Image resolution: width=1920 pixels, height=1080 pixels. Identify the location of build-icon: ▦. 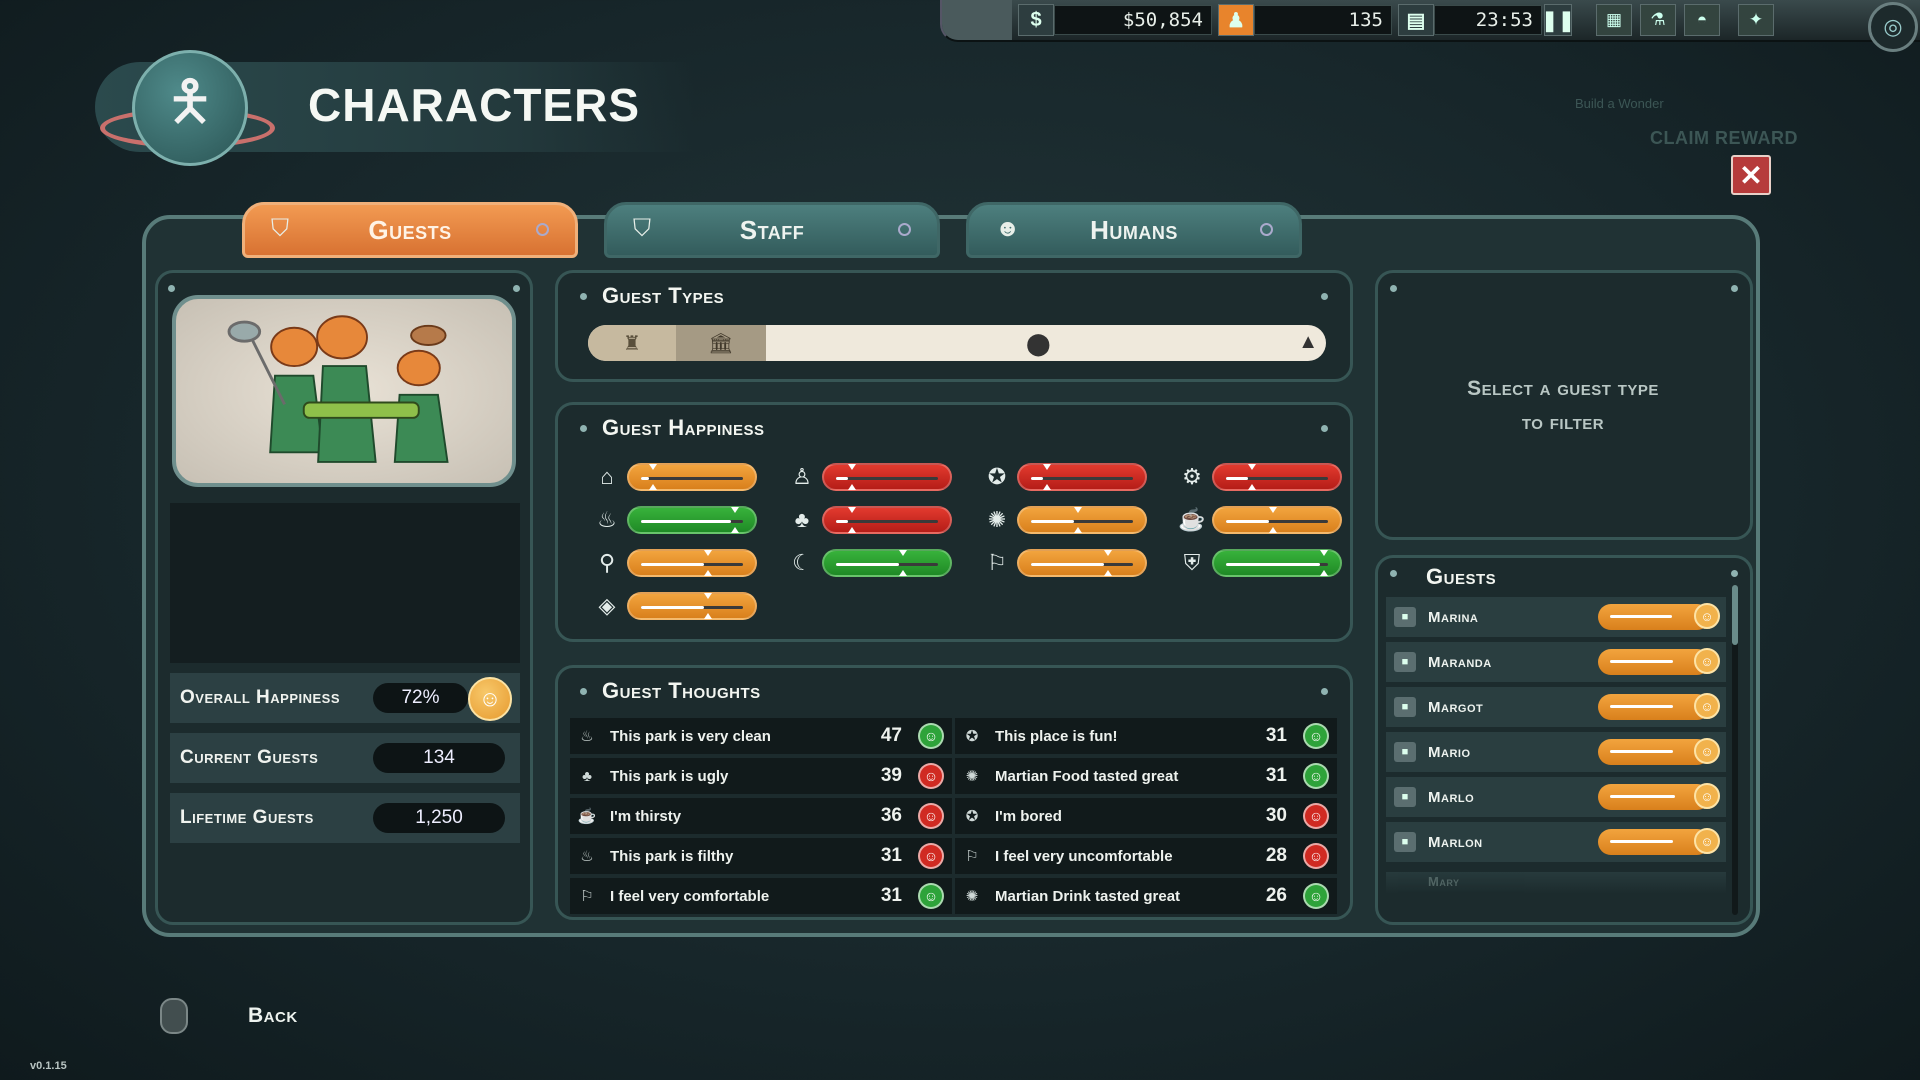
(1614, 20).